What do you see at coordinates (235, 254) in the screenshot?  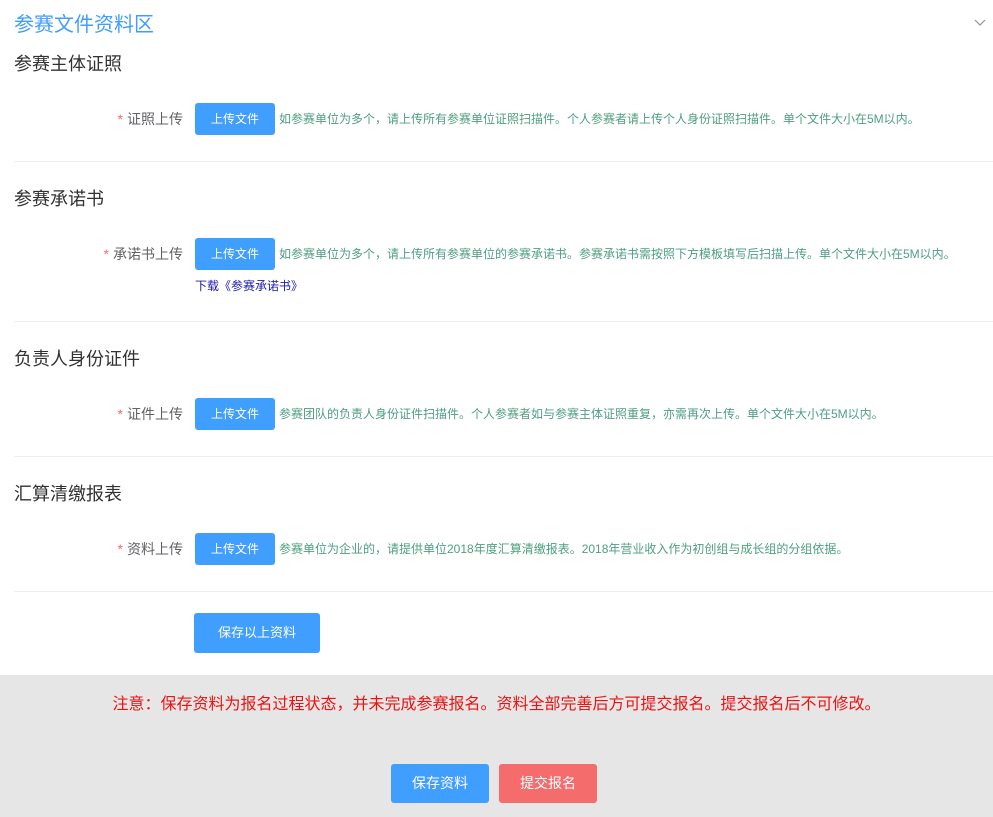 I see `upload-commitment-button: 上传文件` at bounding box center [235, 254].